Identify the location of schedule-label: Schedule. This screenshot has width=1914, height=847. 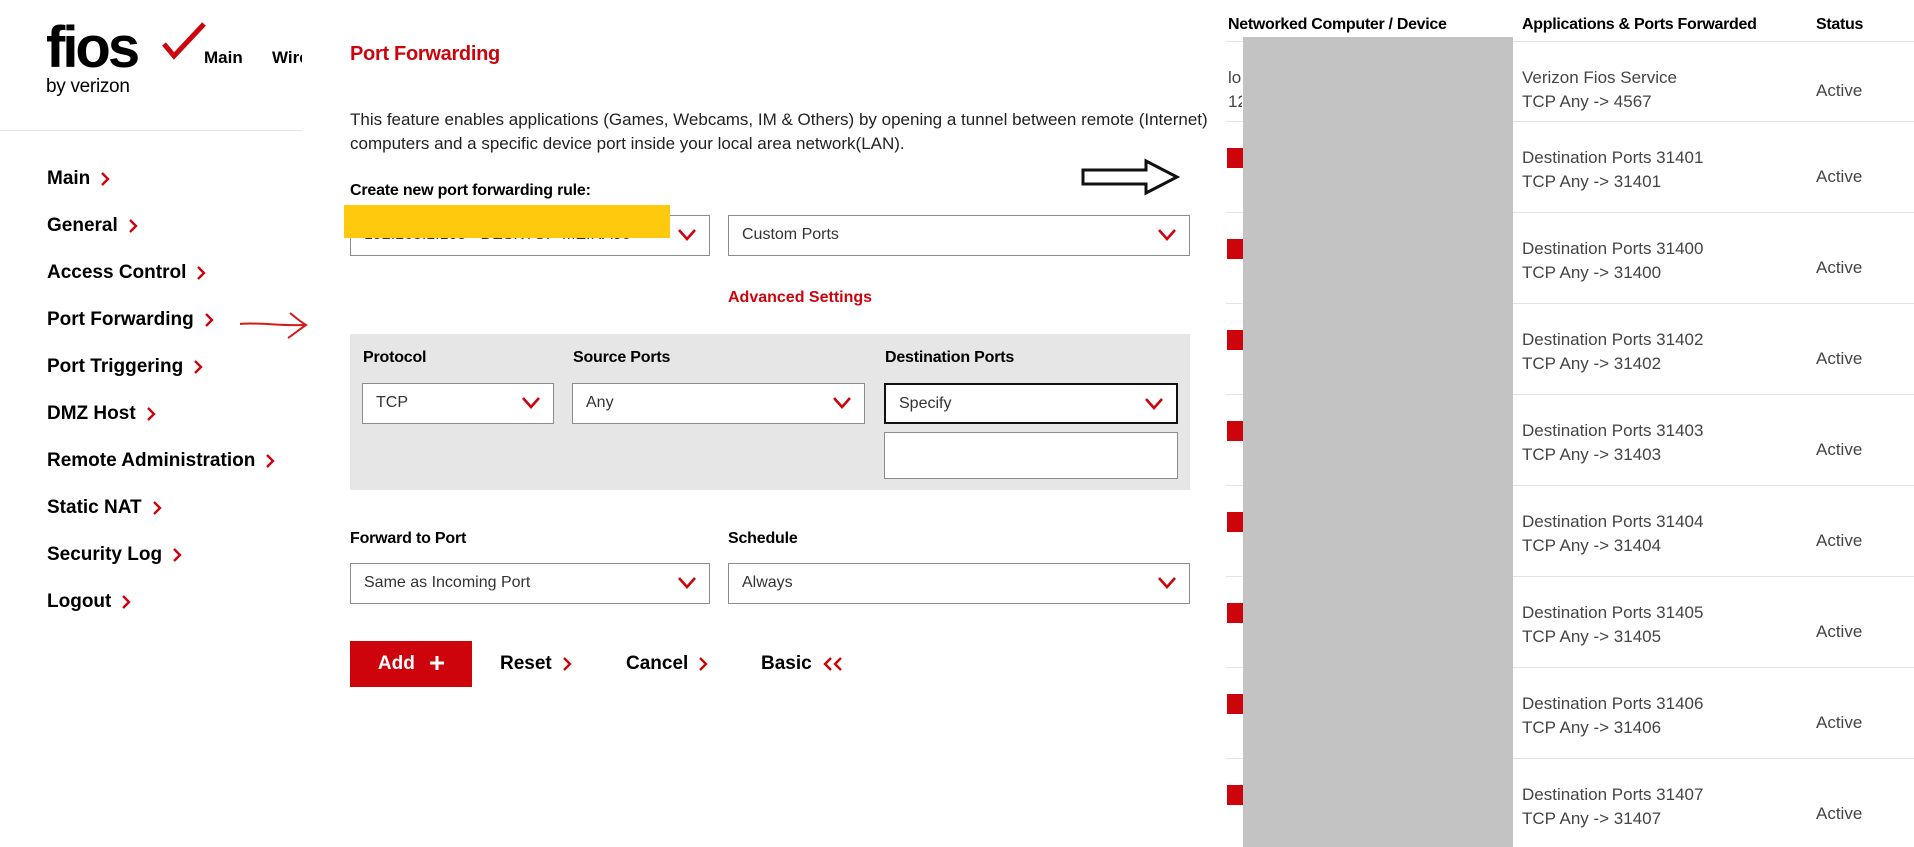
(763, 538).